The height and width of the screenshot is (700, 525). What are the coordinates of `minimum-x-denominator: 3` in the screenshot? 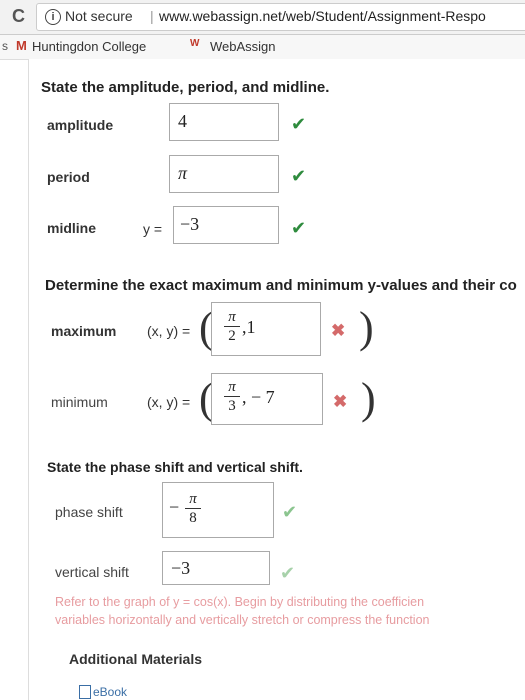 It's located at (232, 406).